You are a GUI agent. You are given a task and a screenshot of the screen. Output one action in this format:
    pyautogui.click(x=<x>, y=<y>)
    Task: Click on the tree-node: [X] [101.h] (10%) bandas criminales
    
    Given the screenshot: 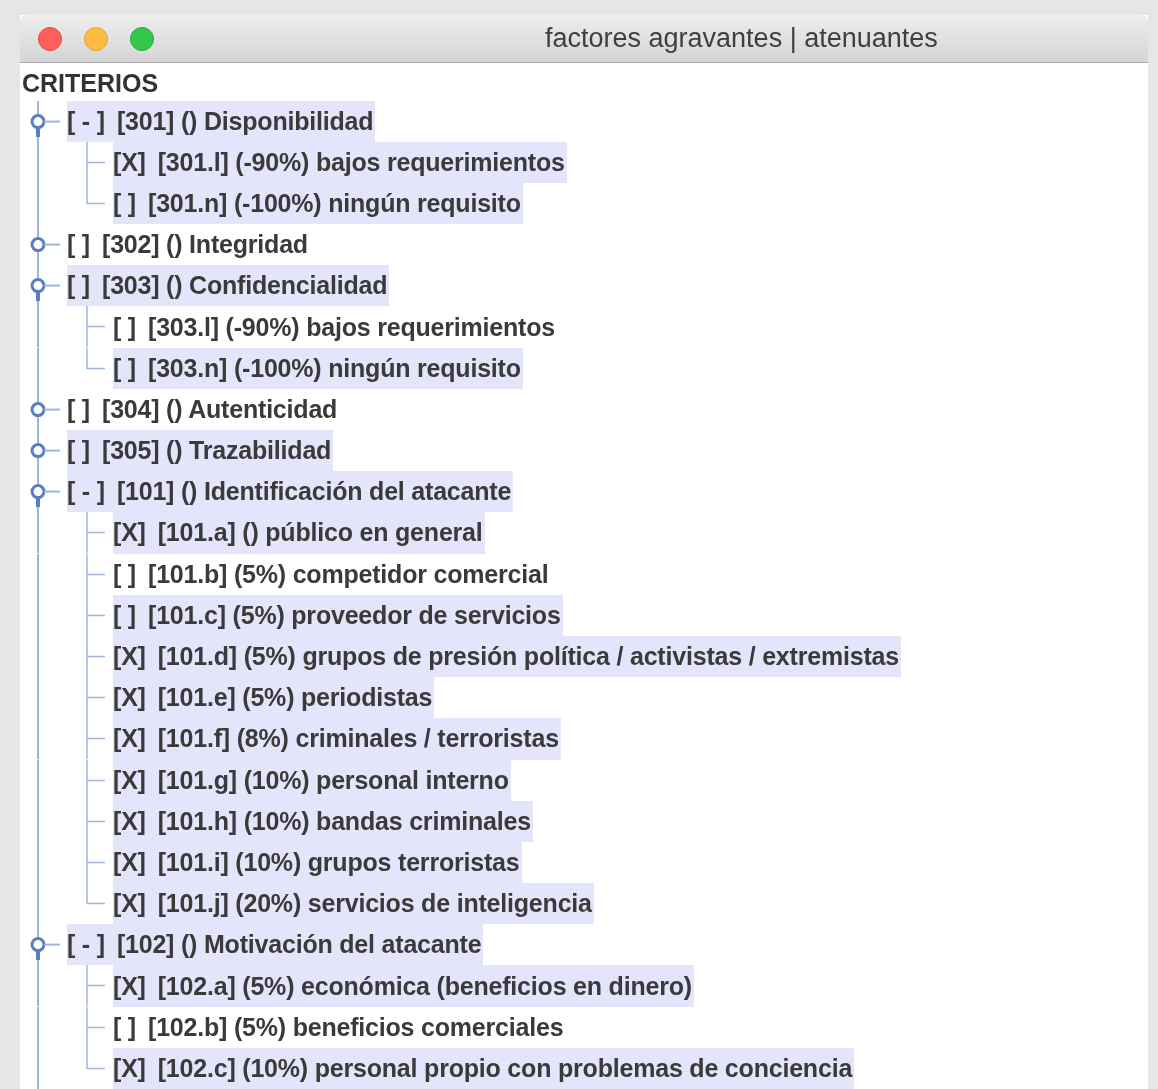 What is the action you would take?
    pyautogui.click(x=323, y=821)
    